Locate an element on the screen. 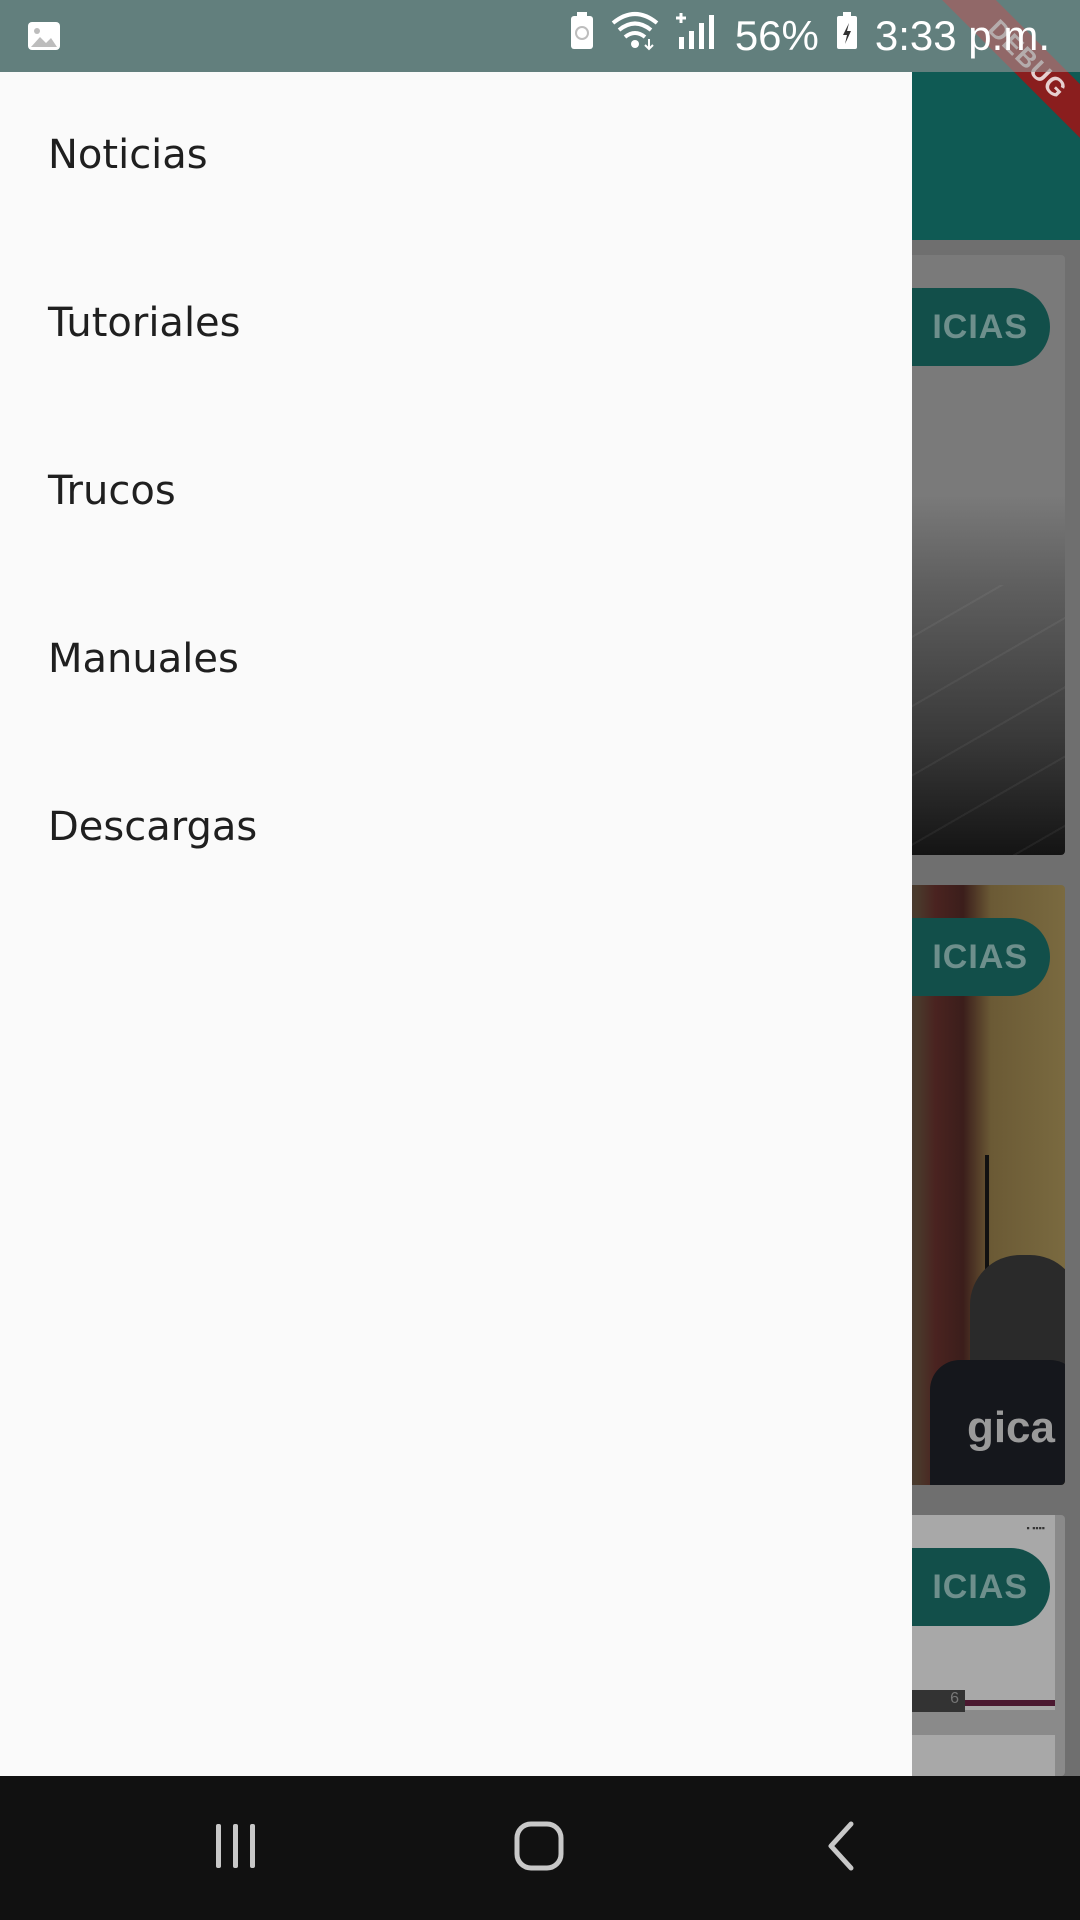  back-icon is located at coordinates (841, 1848).